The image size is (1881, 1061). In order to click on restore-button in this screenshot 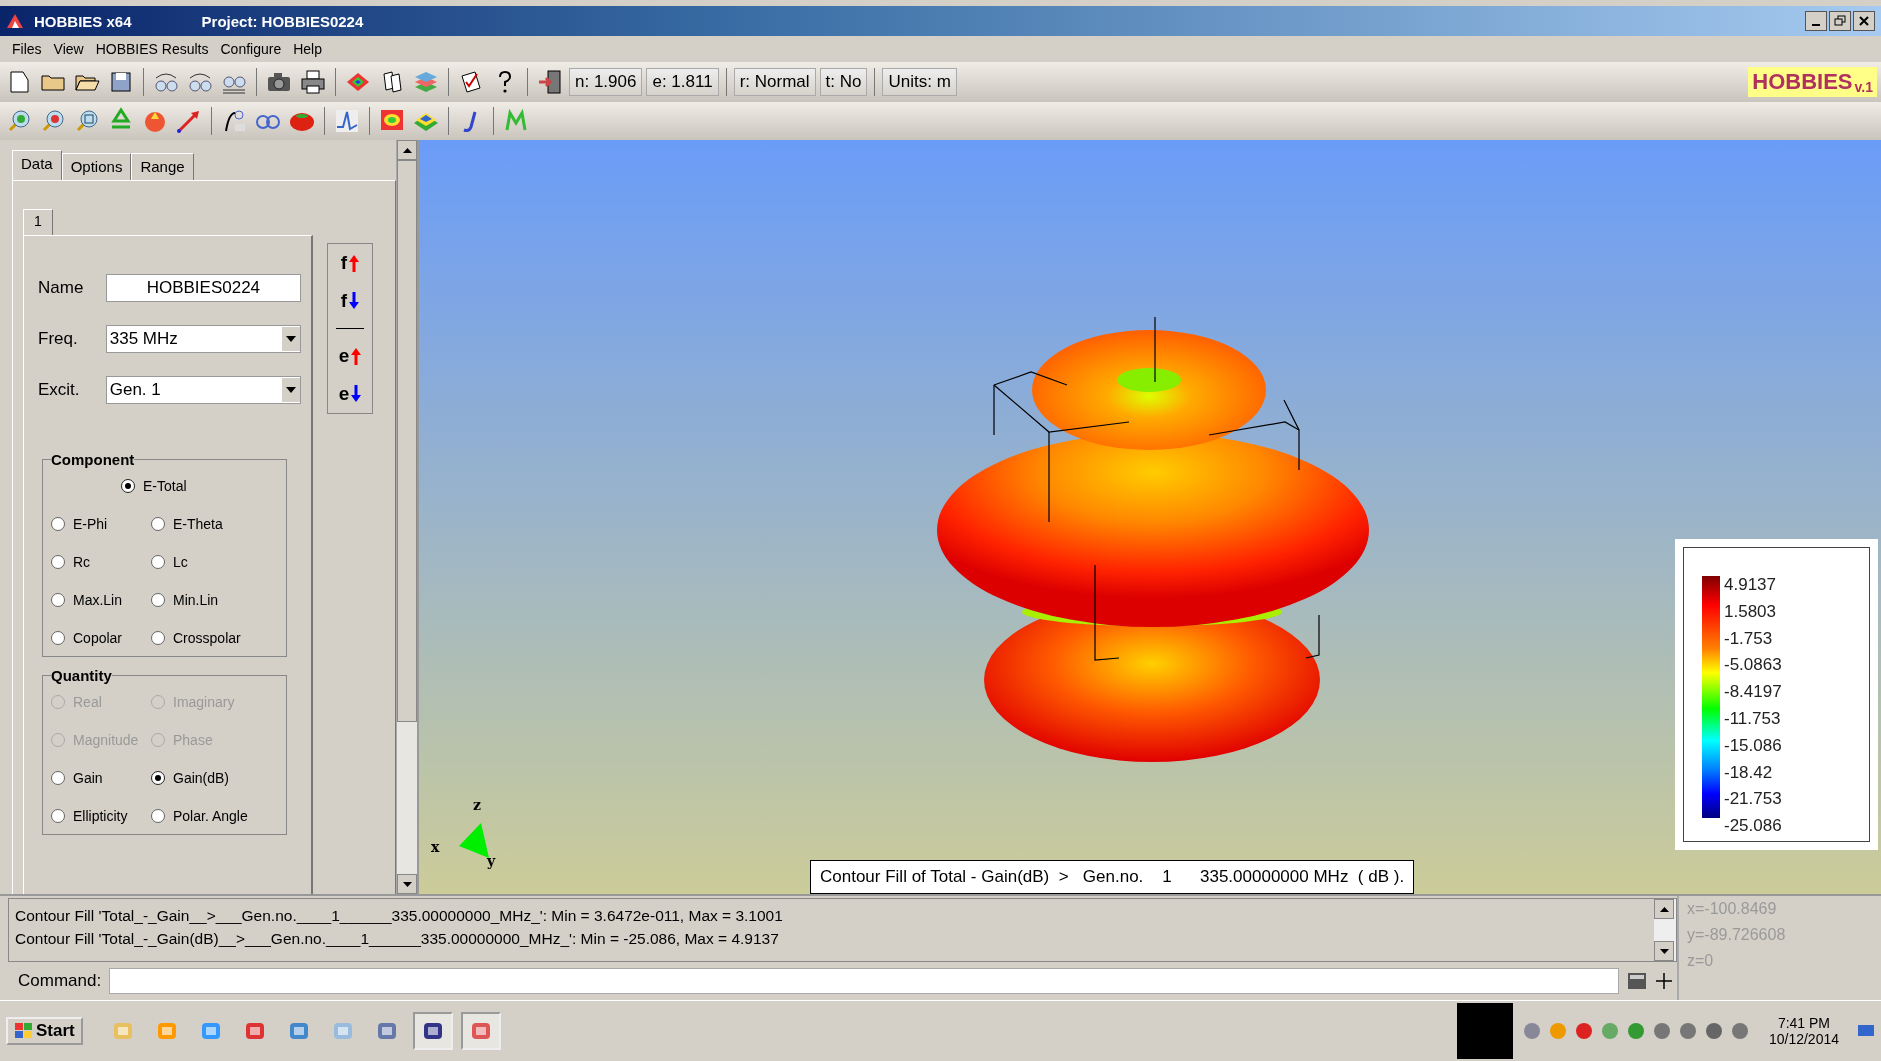, I will do `click(1840, 21)`.